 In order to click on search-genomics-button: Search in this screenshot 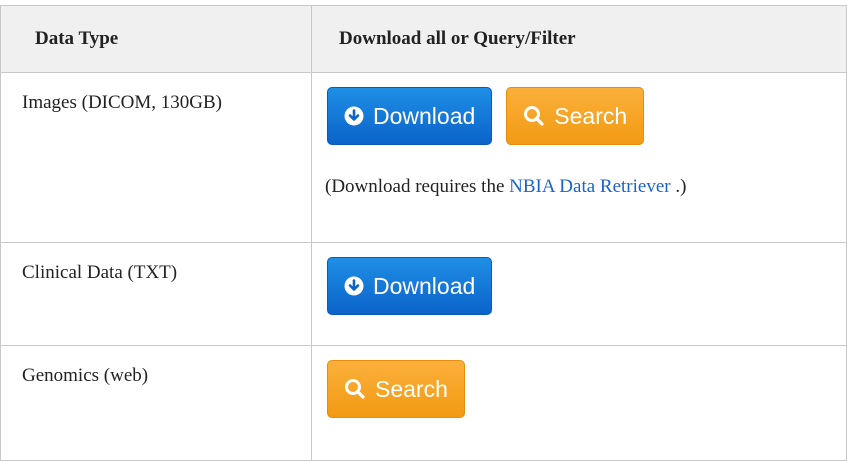, I will do `click(396, 389)`.